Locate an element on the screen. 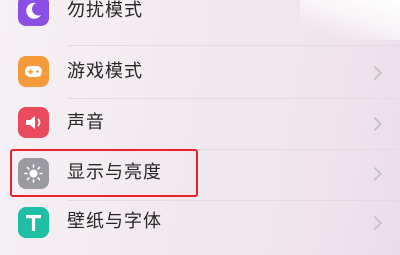 Image resolution: width=400 pixels, height=255 pixels. settings-item-label: 勿扰模式 is located at coordinates (105, 10).